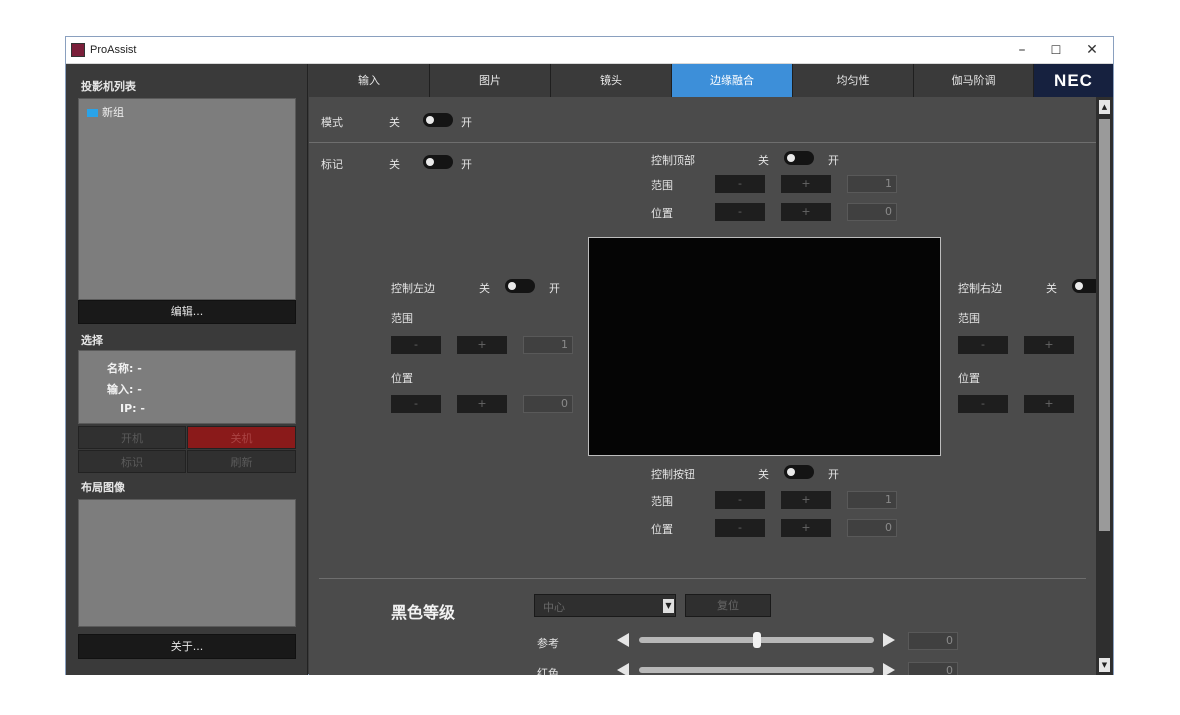 This screenshot has height=715, width=1180. Describe the element at coordinates (662, 529) in the screenshot. I see `bottom-position-label: 位置` at that location.